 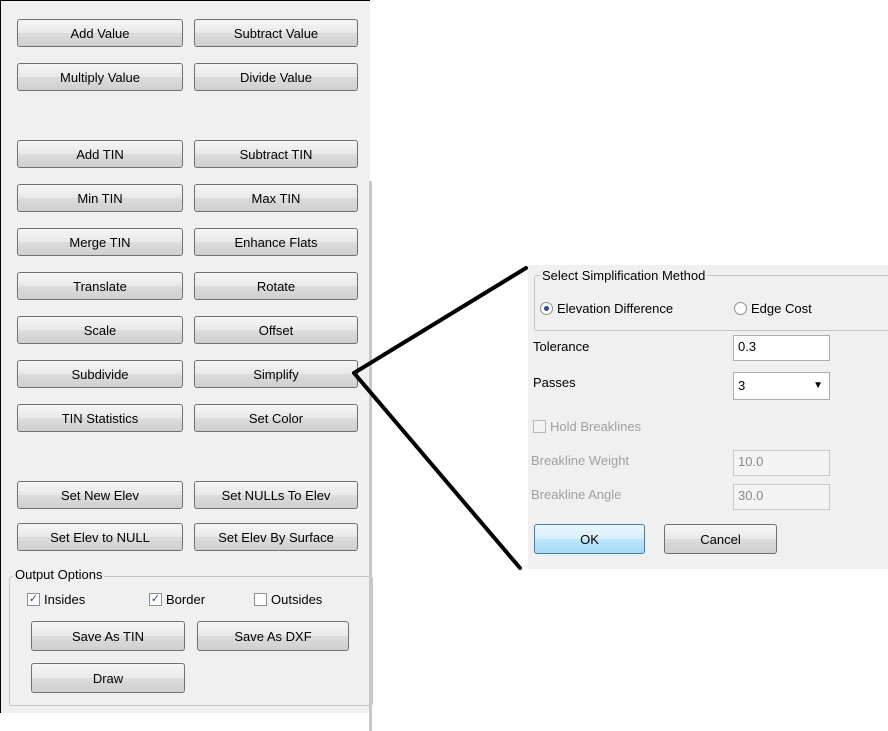 I want to click on edge-cost-radio: Edge Cost, so click(x=773, y=308).